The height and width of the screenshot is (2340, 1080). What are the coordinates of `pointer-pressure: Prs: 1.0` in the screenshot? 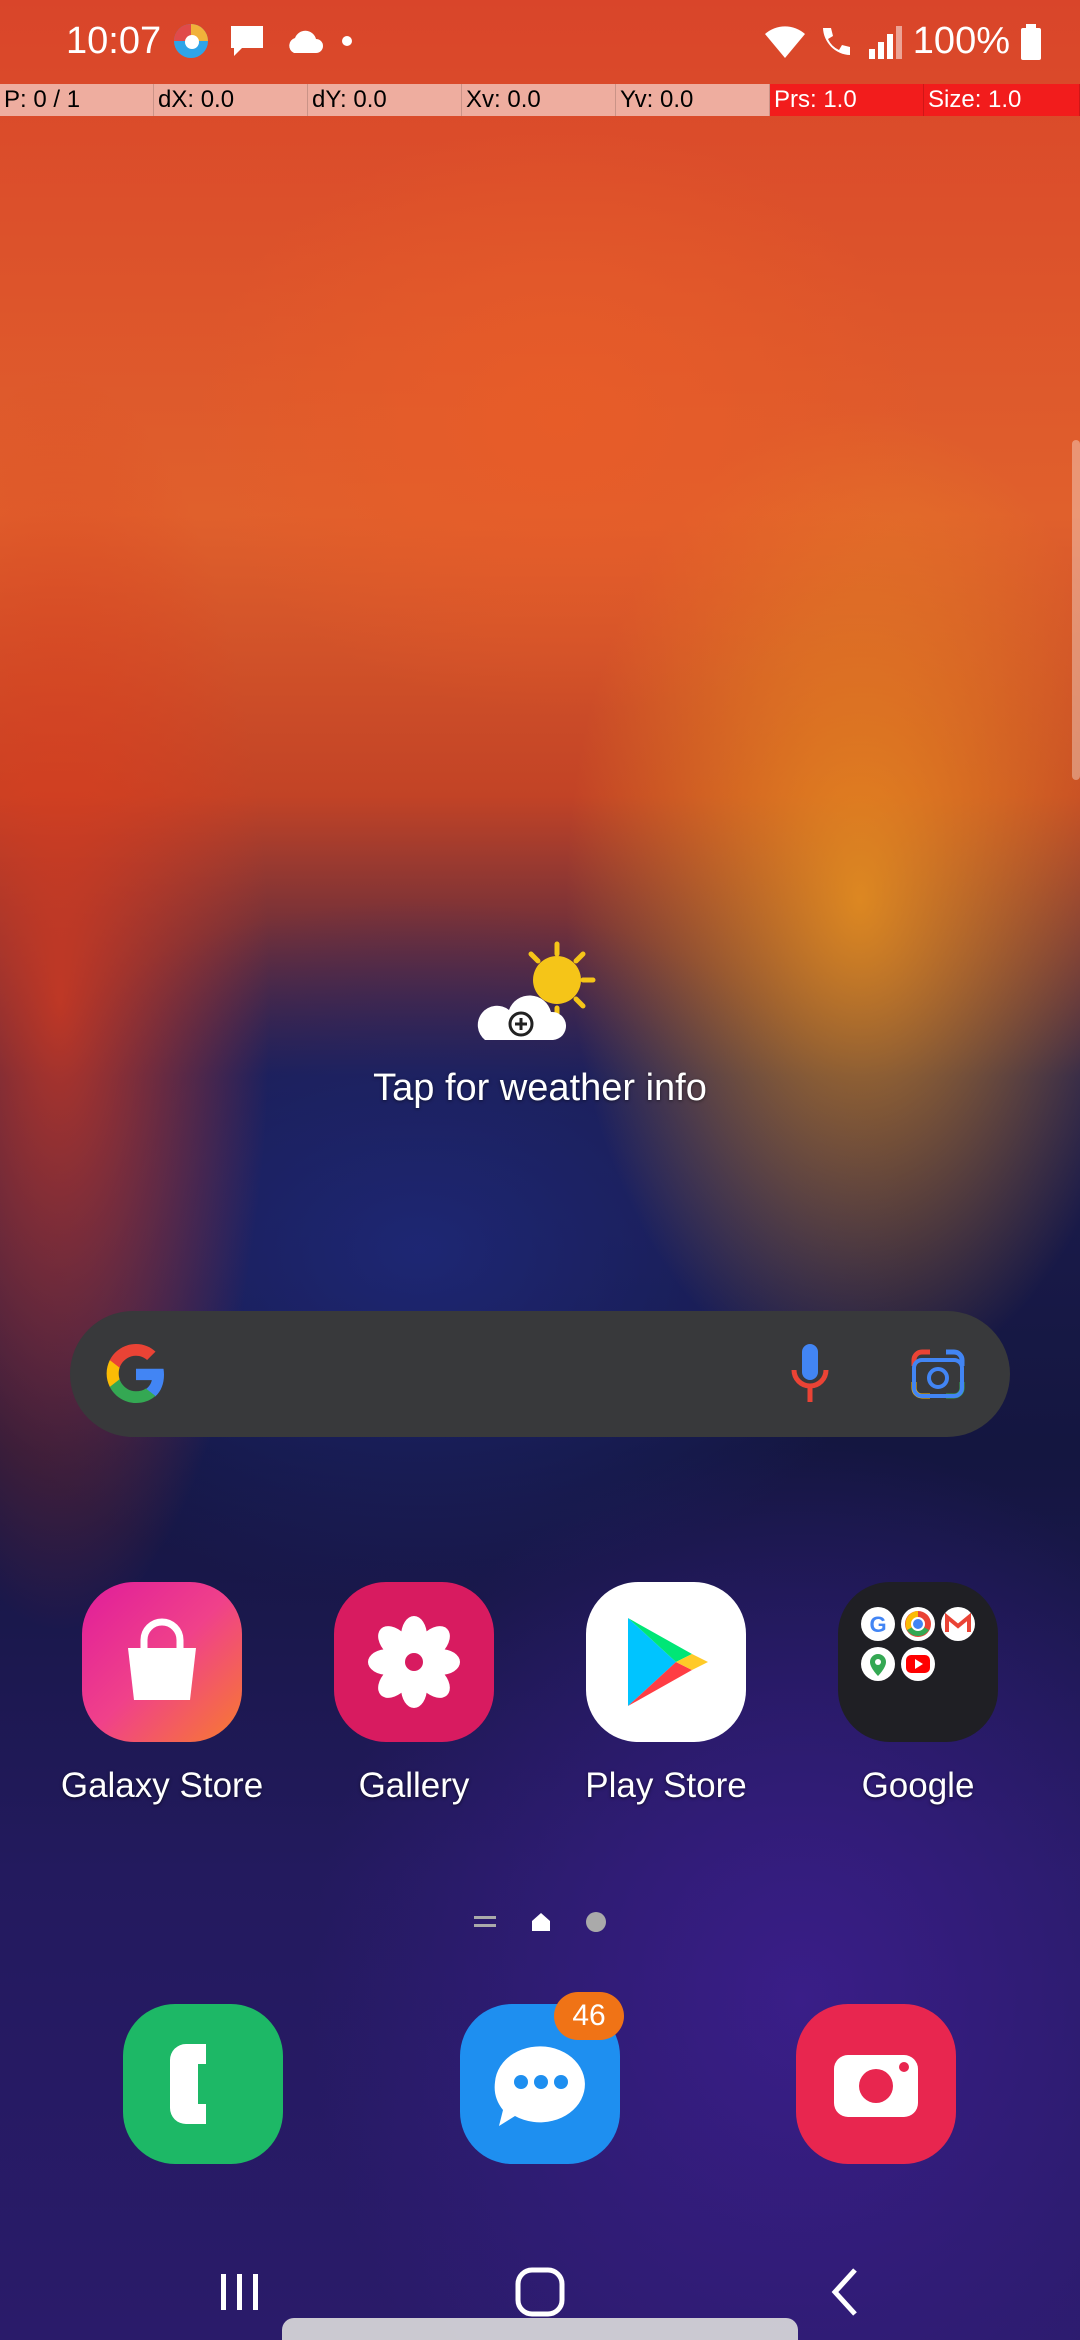 It's located at (847, 100).